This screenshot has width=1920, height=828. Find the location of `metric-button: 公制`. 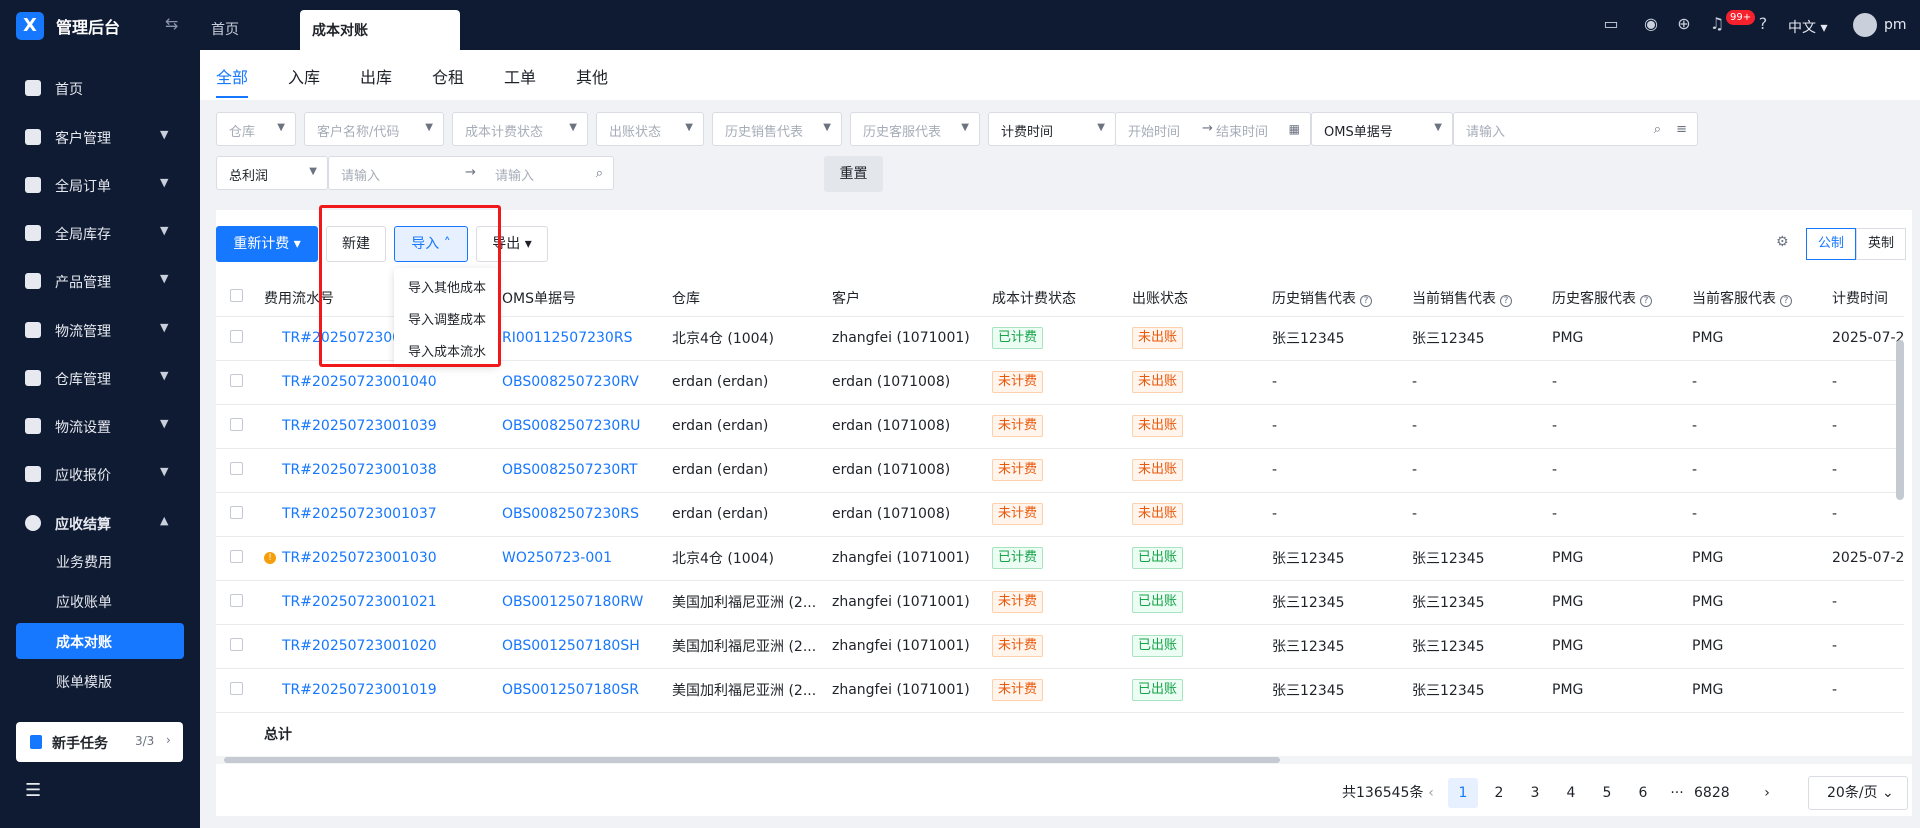

metric-button: 公制 is located at coordinates (1831, 244).